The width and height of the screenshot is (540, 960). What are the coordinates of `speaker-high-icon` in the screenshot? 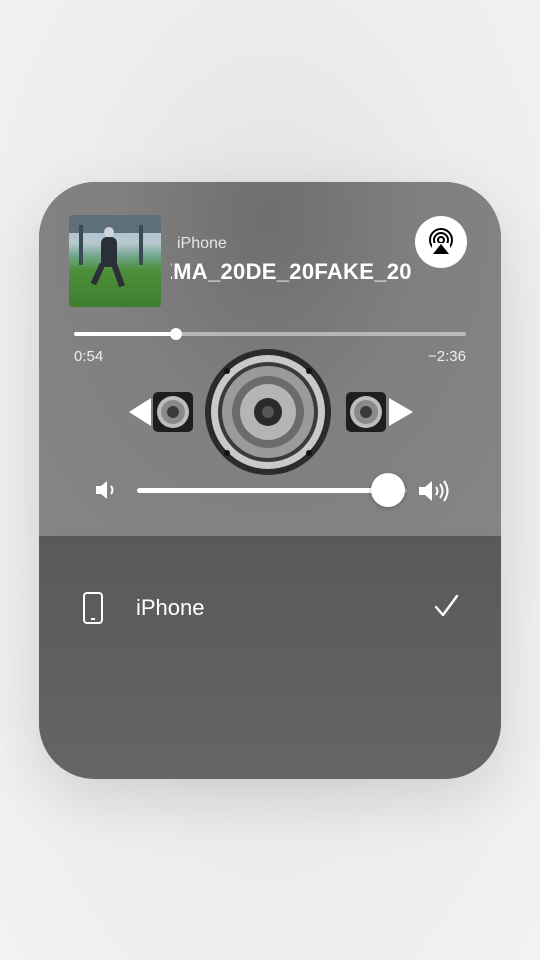 It's located at (434, 491).